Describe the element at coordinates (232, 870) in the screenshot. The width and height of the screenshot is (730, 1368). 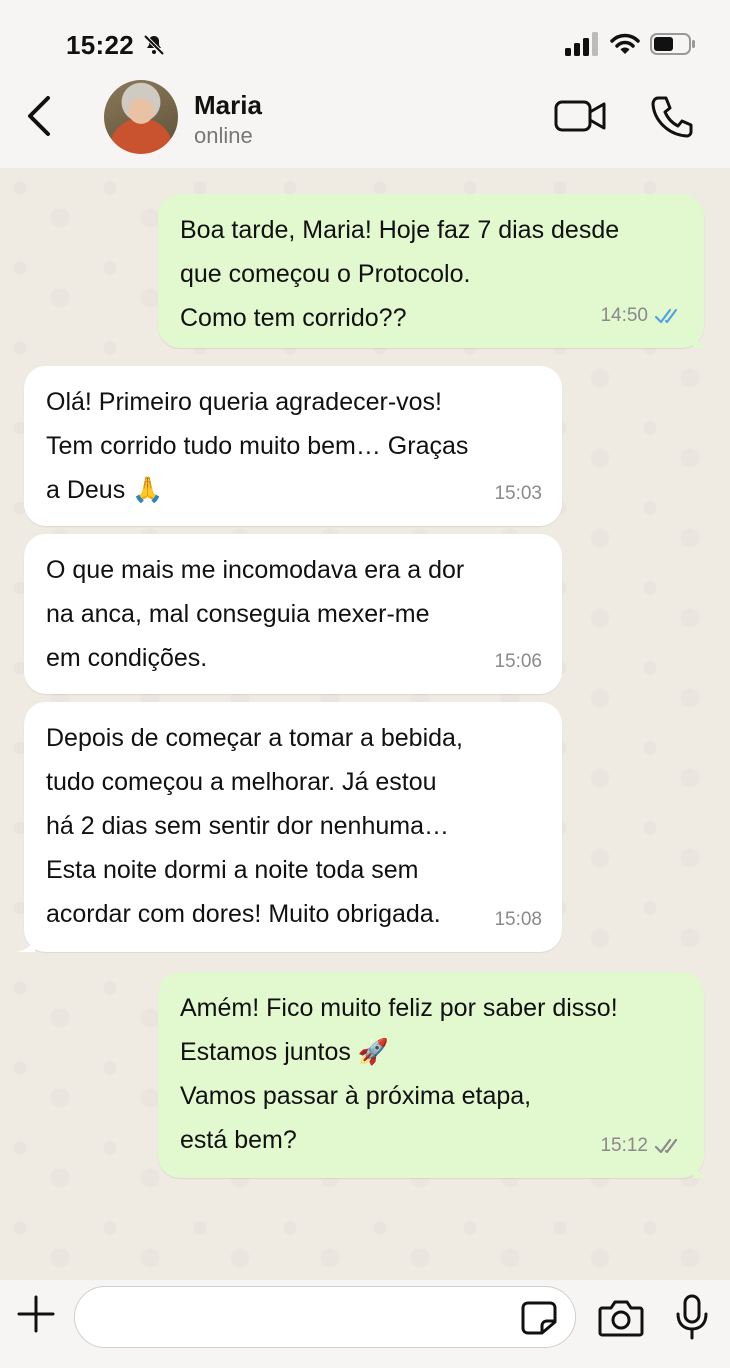
I see `message-text-line: Esta noite dormi a noite toda sem` at that location.